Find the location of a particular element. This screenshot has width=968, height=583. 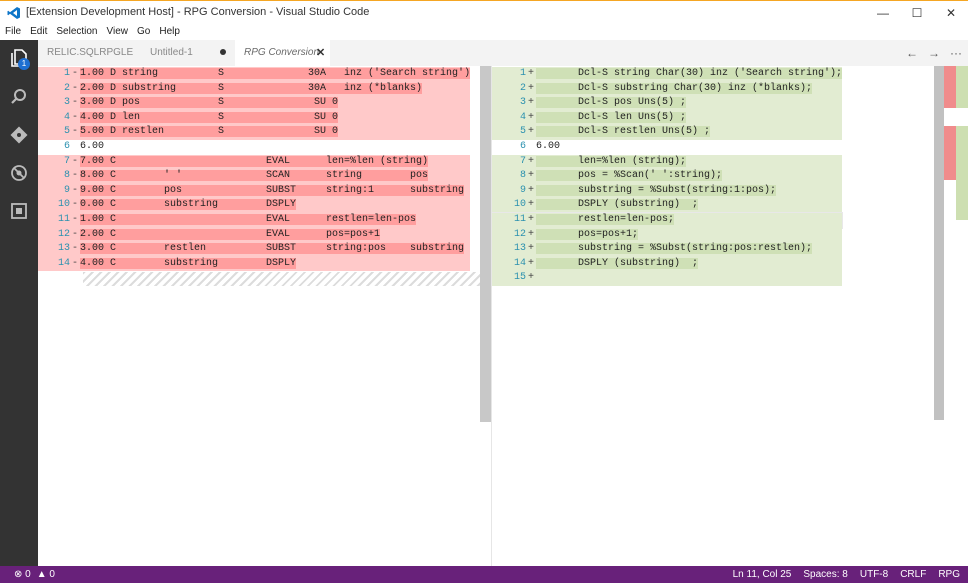

original-line: 8-8.00 C ' ' SCAN string pos is located at coordinates (254, 176).